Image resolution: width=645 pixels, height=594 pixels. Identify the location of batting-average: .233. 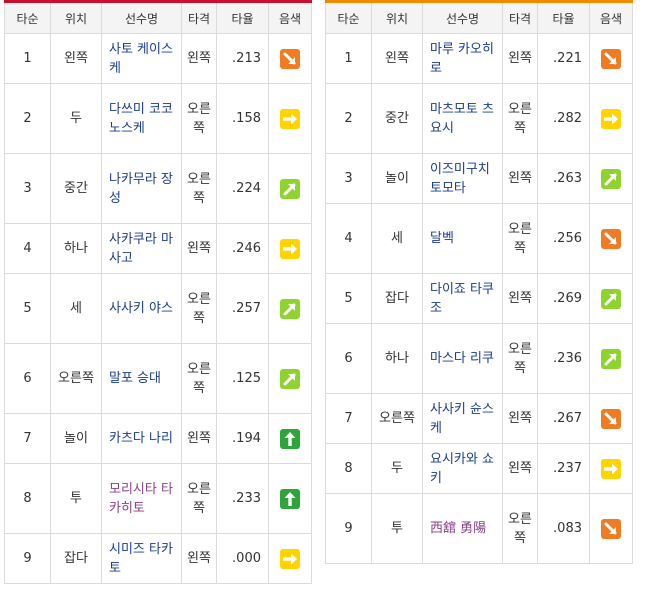
(242, 498).